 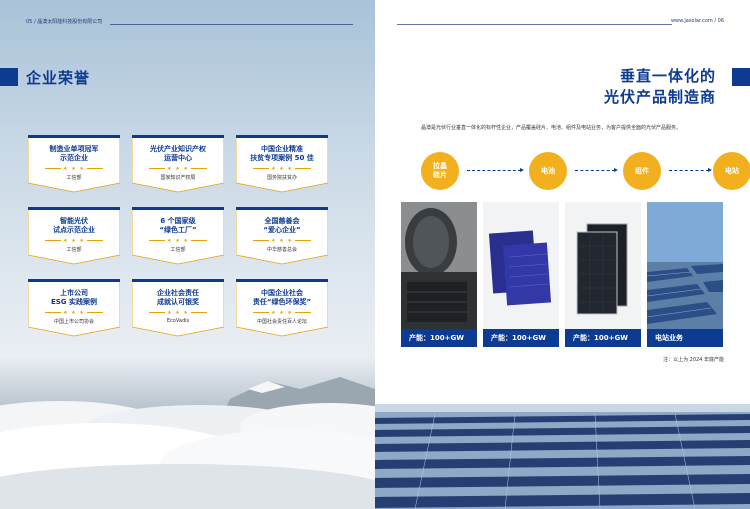 I want to click on award-badge: 光伏产业知识产权 运营中心 ★ ★ ★ 国家知识产权局, so click(x=178, y=164).